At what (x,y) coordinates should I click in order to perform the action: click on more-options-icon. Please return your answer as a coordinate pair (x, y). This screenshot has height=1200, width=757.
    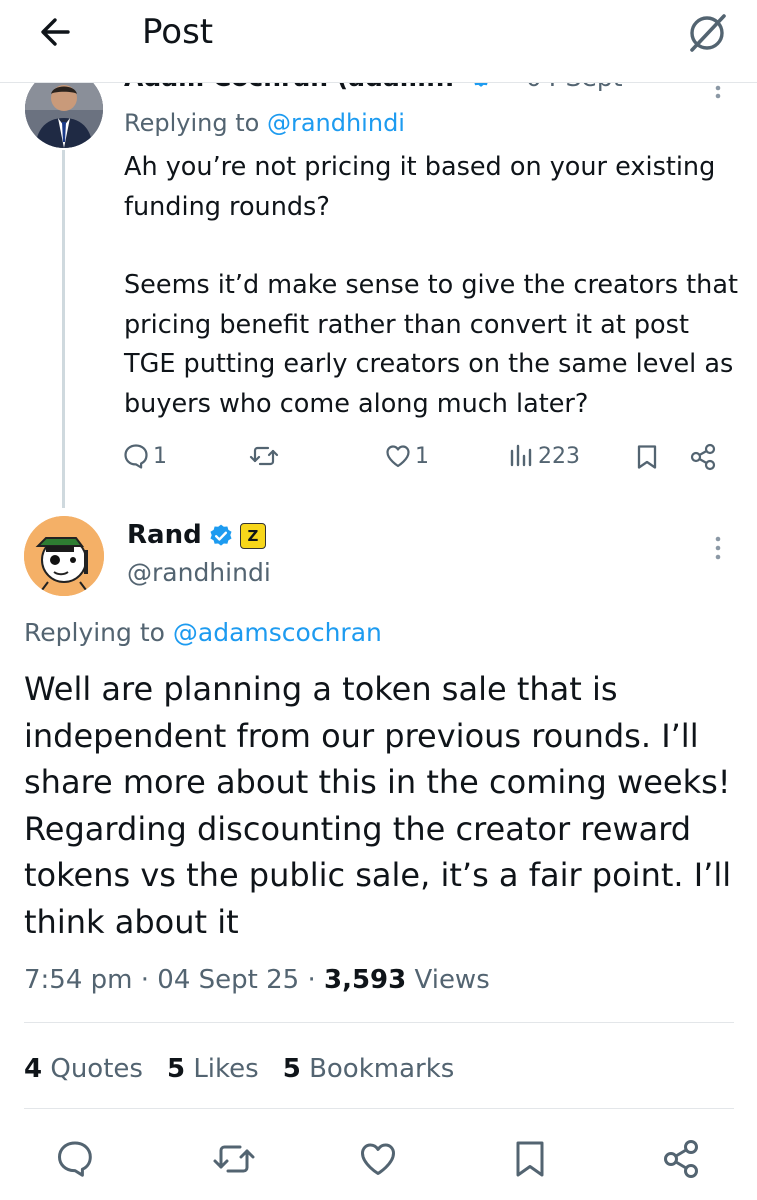
    Looking at the image, I should click on (718, 548).